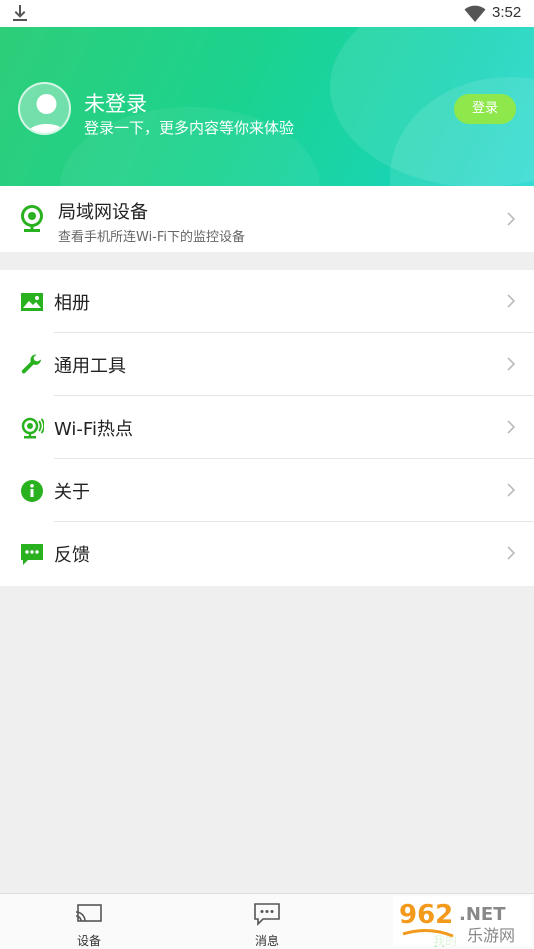 This screenshot has height=949, width=534. What do you see at coordinates (267, 13) in the screenshot?
I see `status-bar: 3:52` at bounding box center [267, 13].